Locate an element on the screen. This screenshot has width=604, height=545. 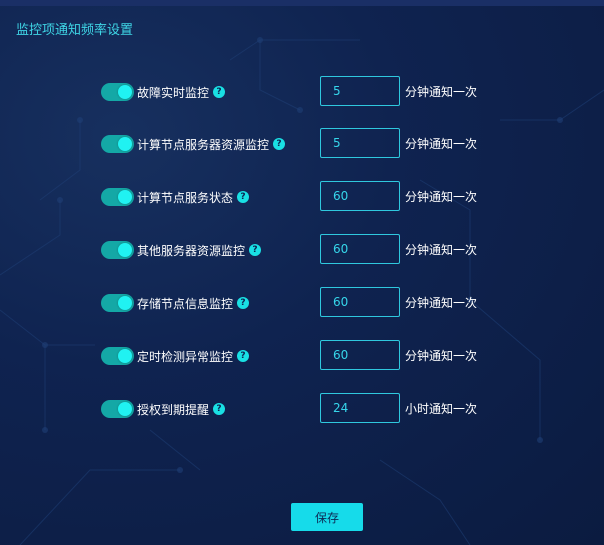
setting-label-group: 计算节点服务器资源监控 ? is located at coordinates (211, 144).